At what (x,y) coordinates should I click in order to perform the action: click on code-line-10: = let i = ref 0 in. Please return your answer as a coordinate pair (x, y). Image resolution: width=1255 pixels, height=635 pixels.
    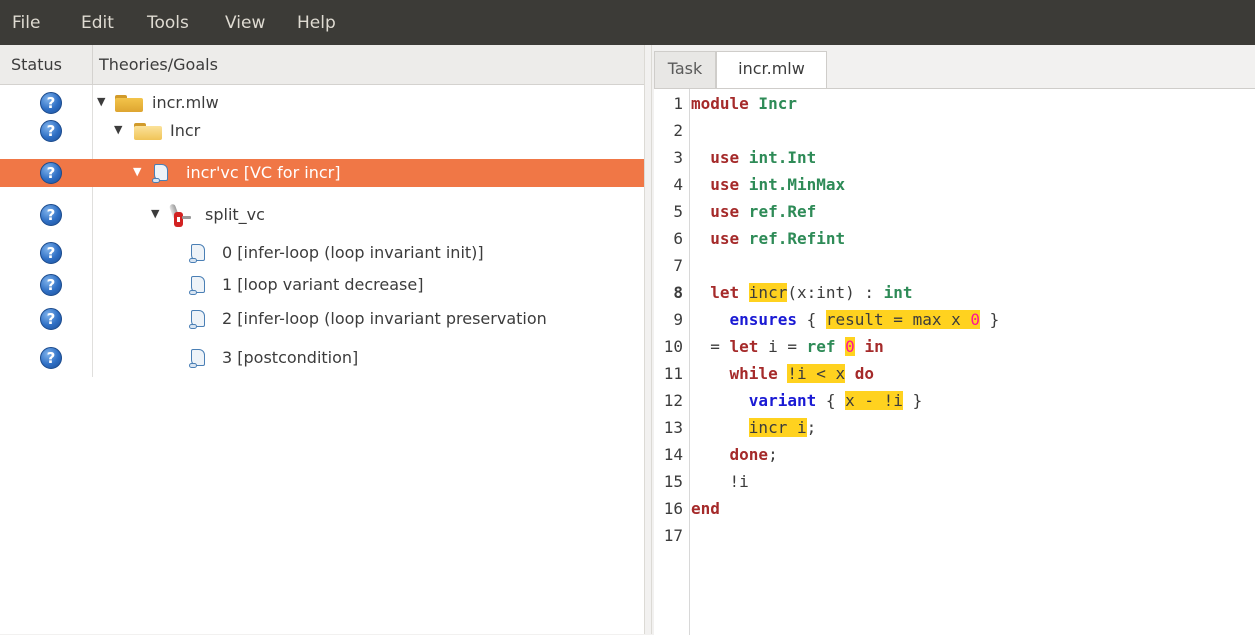
    Looking at the image, I should click on (787, 347).